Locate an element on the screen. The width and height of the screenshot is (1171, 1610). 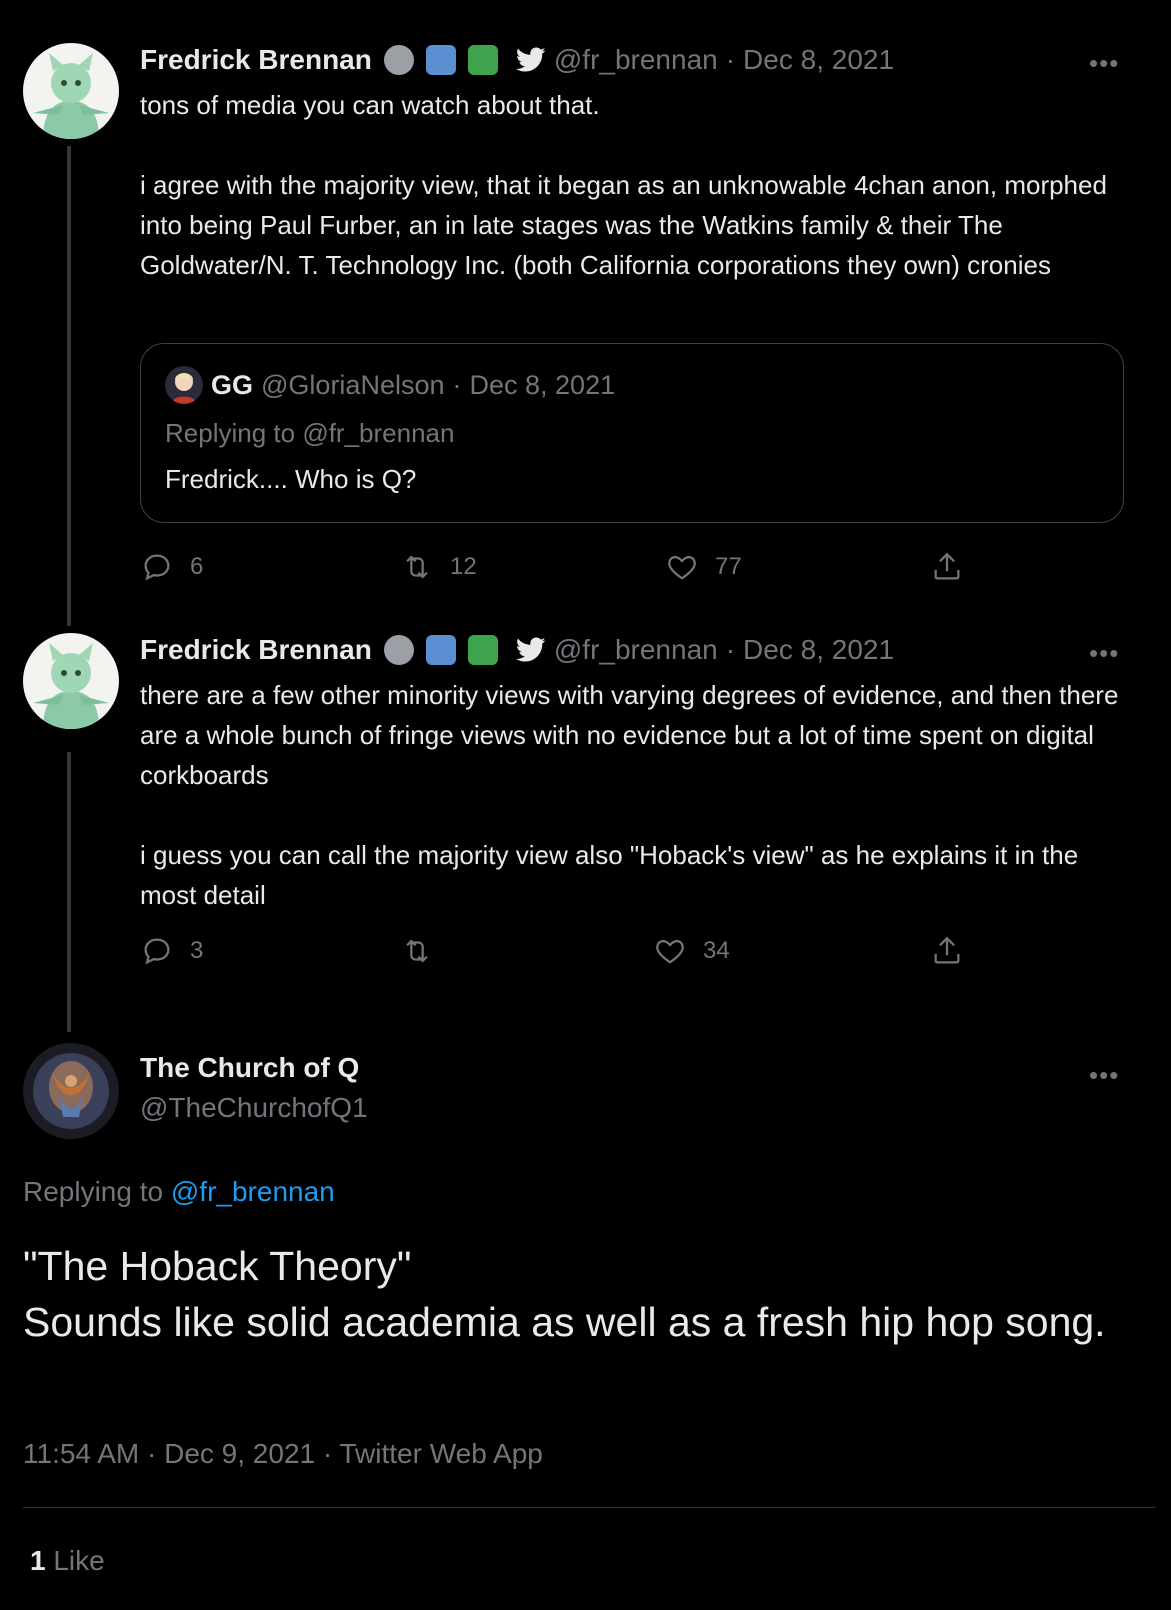
like-count: 34 is located at coordinates (716, 950).